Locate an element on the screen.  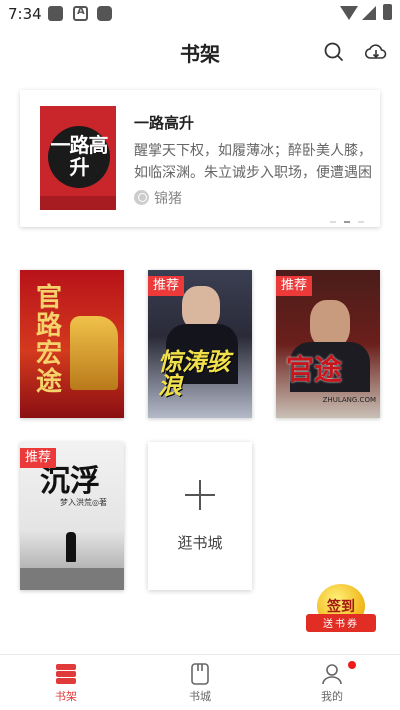
square-icon is located at coordinates (55, 13).